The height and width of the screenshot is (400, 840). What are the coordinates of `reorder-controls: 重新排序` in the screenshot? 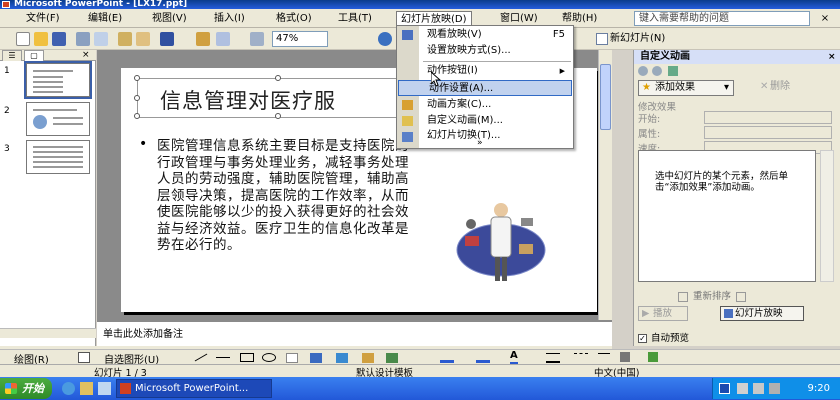 It's located at (738, 295).